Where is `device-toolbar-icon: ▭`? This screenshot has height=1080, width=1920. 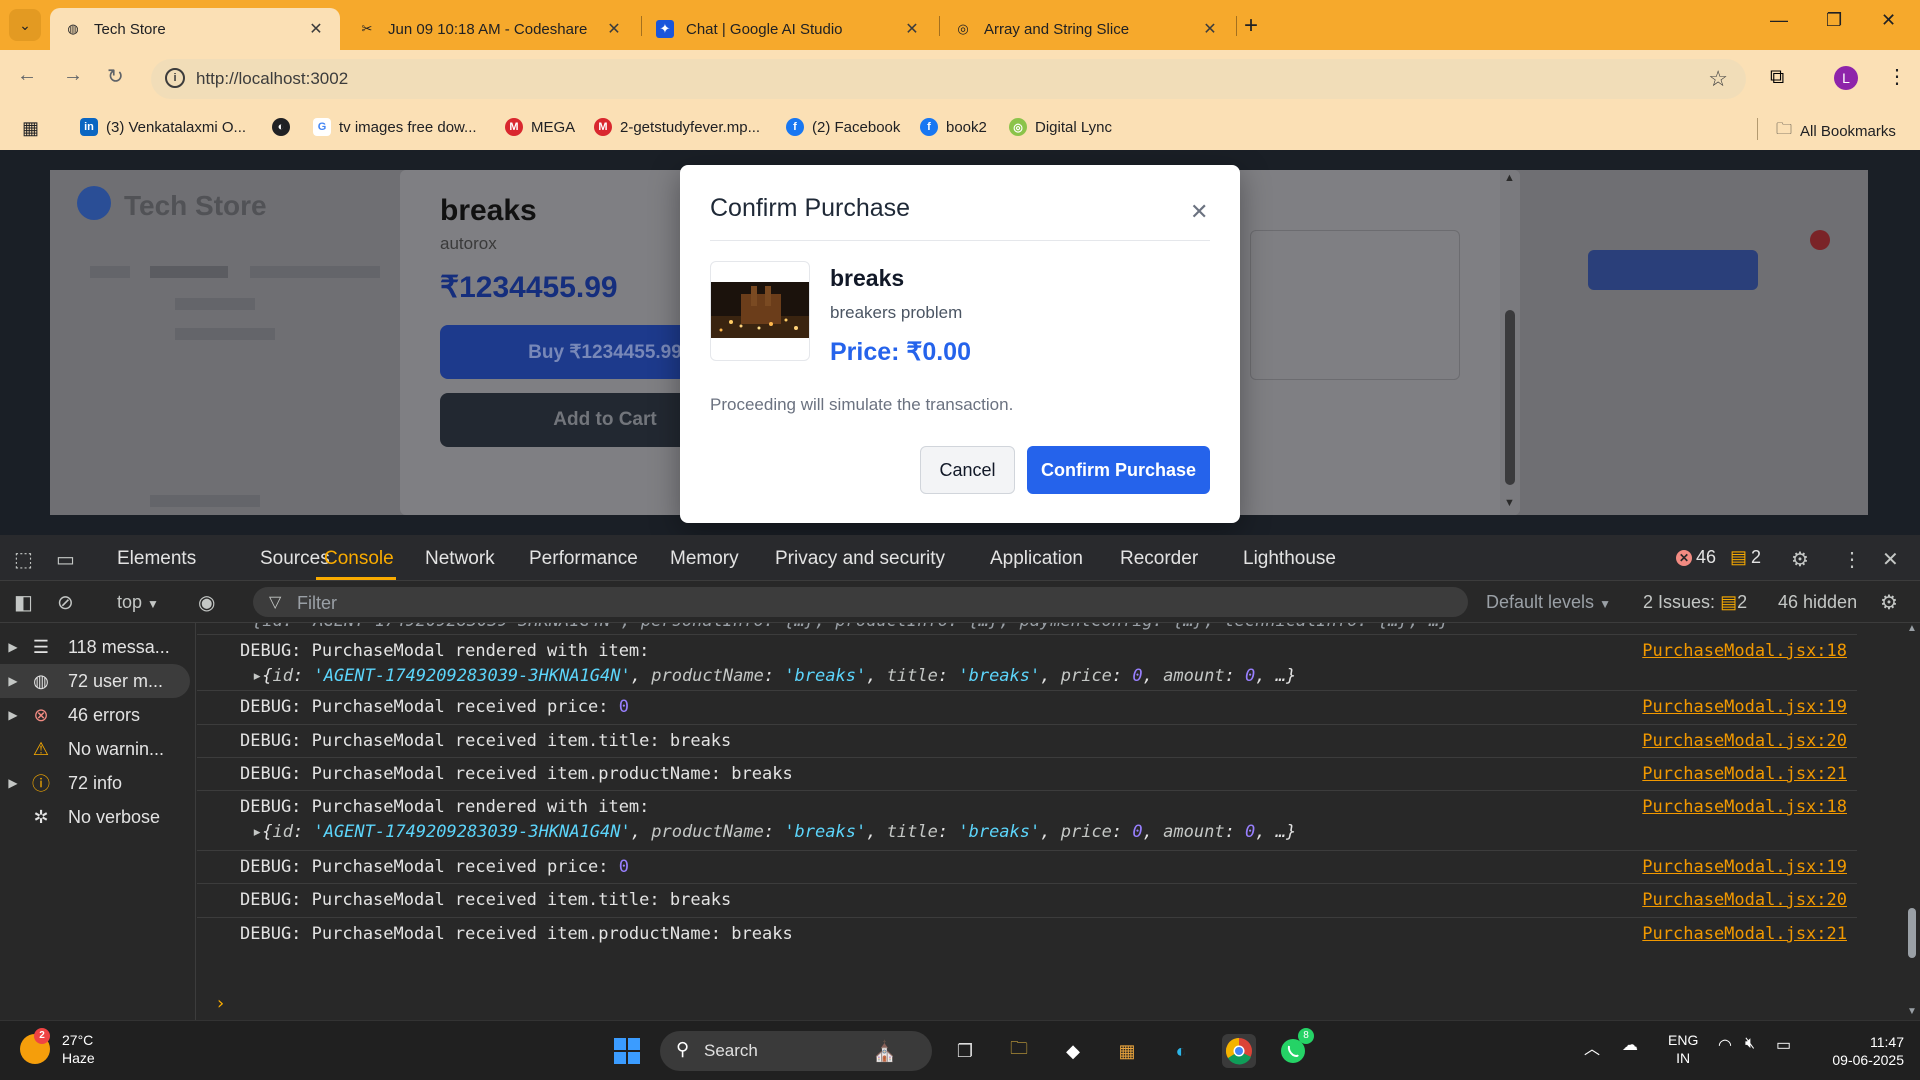 device-toolbar-icon: ▭ is located at coordinates (65, 559).